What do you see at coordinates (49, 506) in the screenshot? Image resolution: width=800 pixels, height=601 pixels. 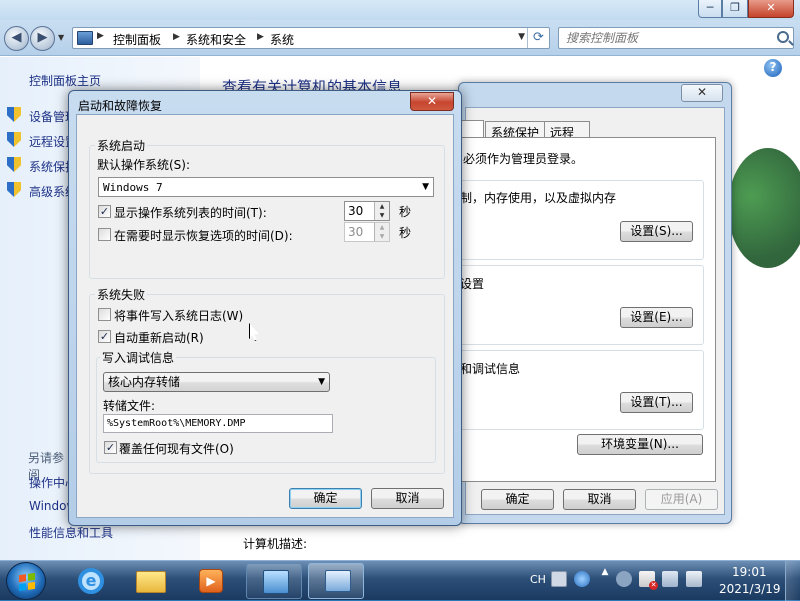 I see `windows-update-link: Windows Update` at bounding box center [49, 506].